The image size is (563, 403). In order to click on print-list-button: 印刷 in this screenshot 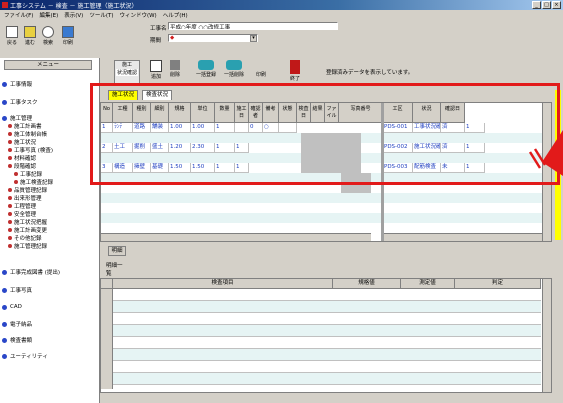, I will do `click(261, 69)`.